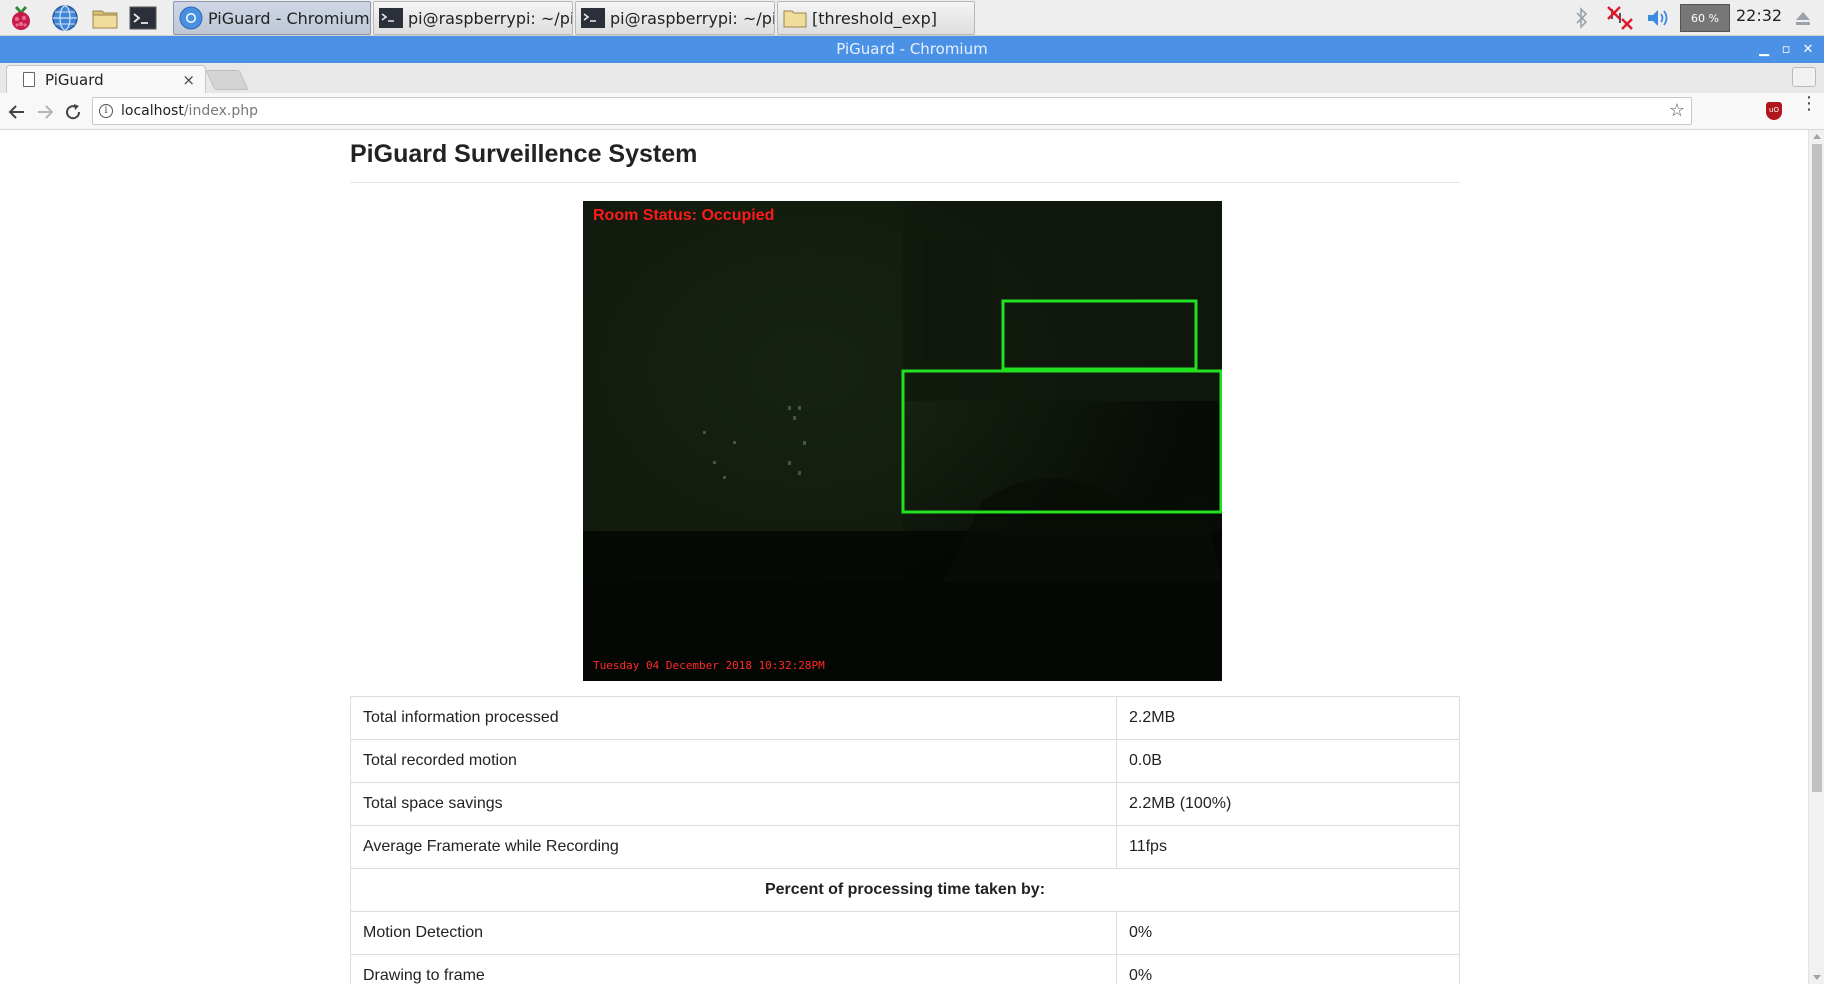  What do you see at coordinates (1804, 77) in the screenshot?
I see `profile-icon` at bounding box center [1804, 77].